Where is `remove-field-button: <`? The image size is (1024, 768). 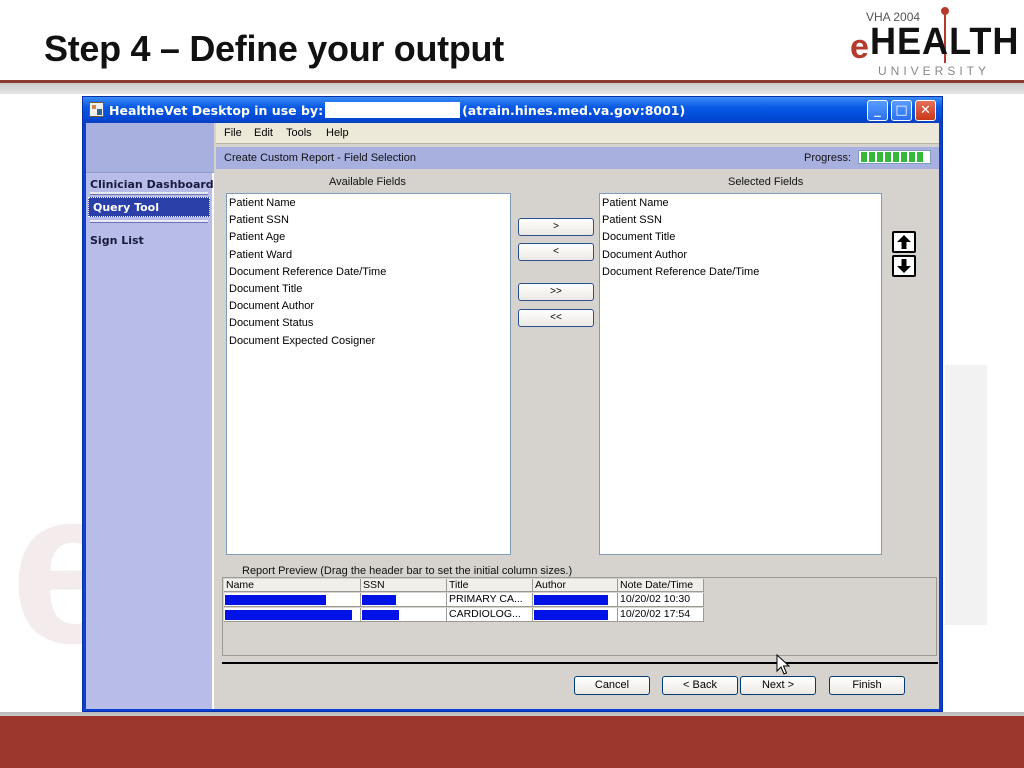 remove-field-button: < is located at coordinates (556, 252).